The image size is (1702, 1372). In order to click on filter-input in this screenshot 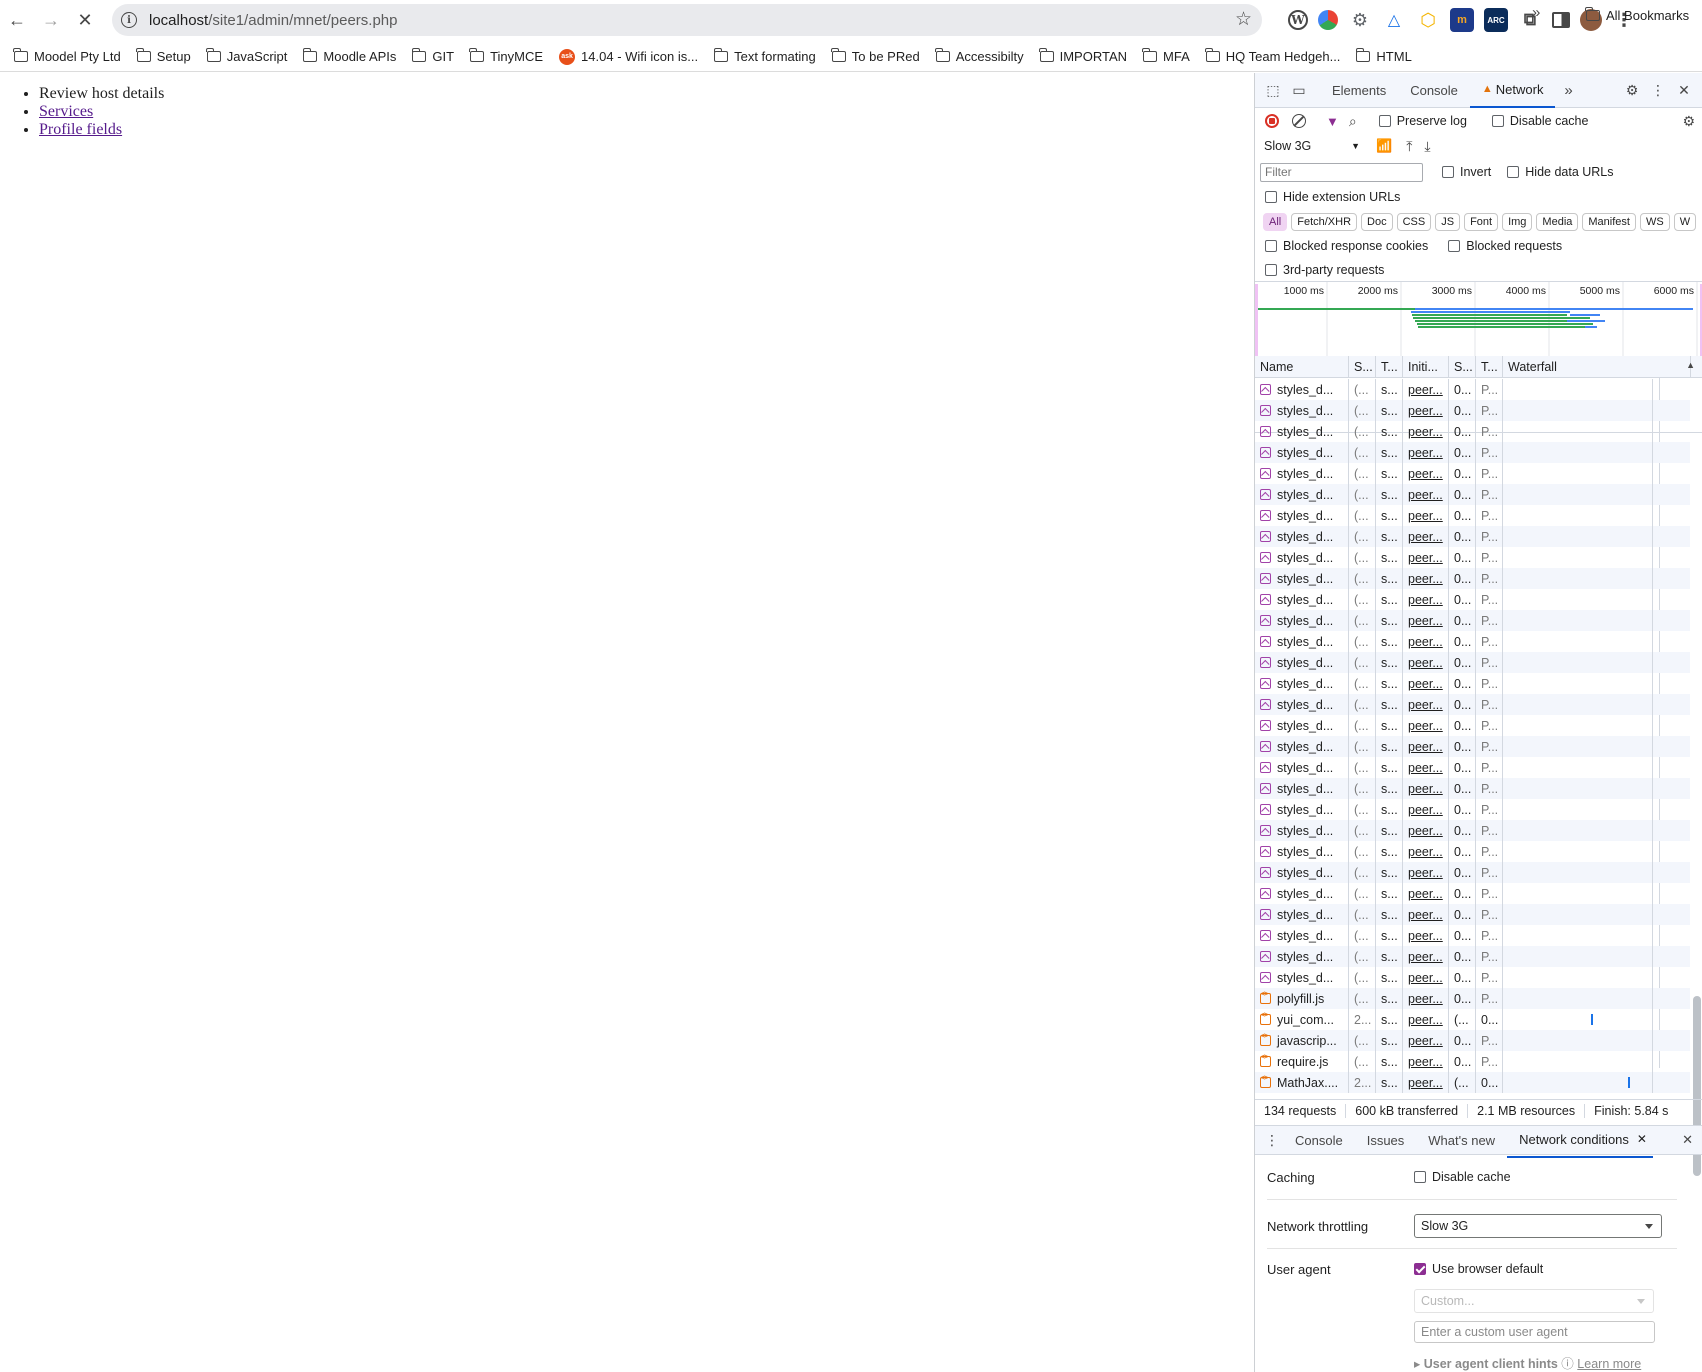, I will do `click(1341, 172)`.